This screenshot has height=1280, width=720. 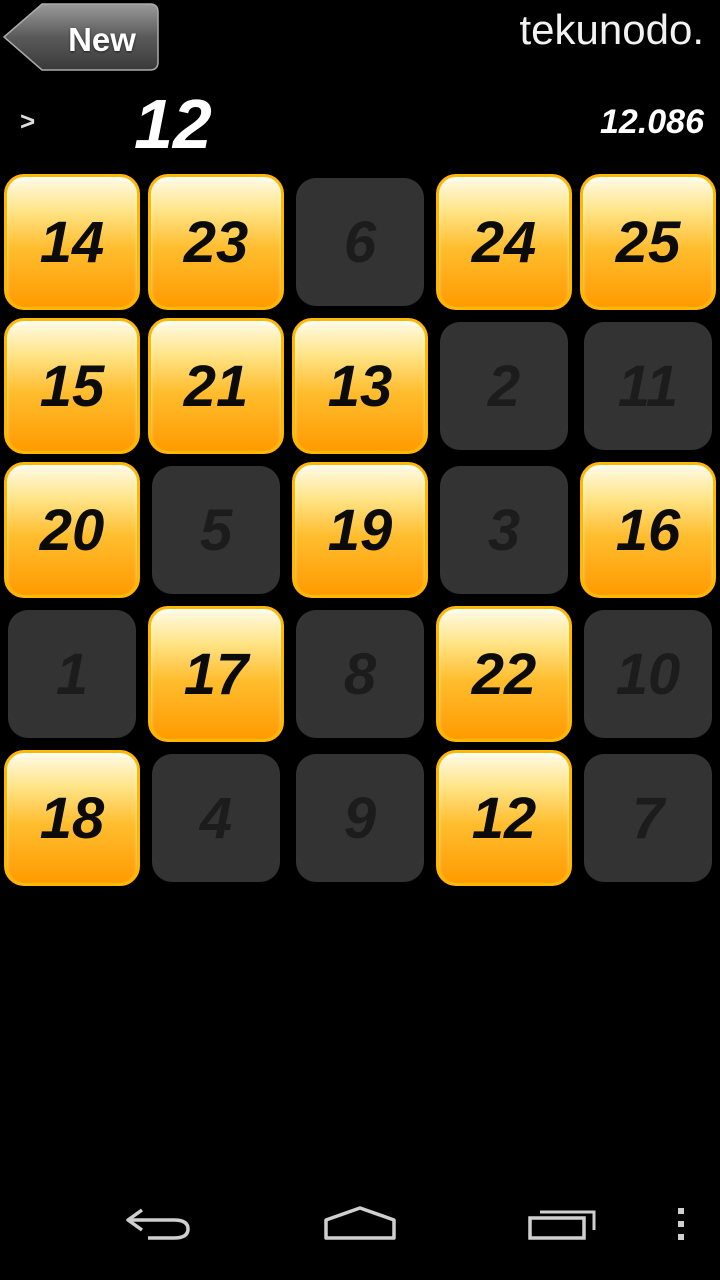 What do you see at coordinates (216, 818) in the screenshot?
I see `tile-4: 4` at bounding box center [216, 818].